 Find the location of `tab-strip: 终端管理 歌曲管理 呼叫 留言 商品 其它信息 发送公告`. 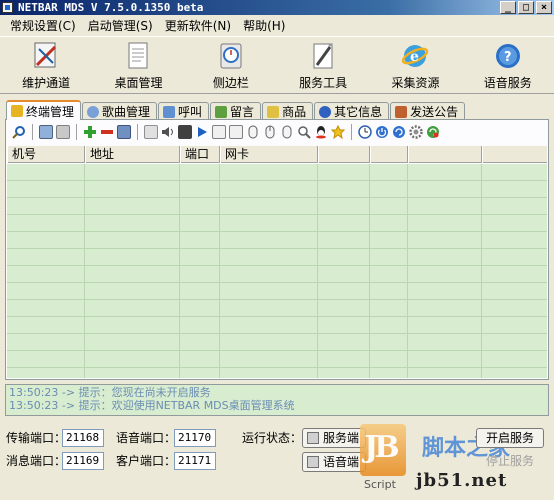

tab-strip: 终端管理 歌曲管理 呼叫 留言 商品 其它信息 发送公告 is located at coordinates (236, 110).